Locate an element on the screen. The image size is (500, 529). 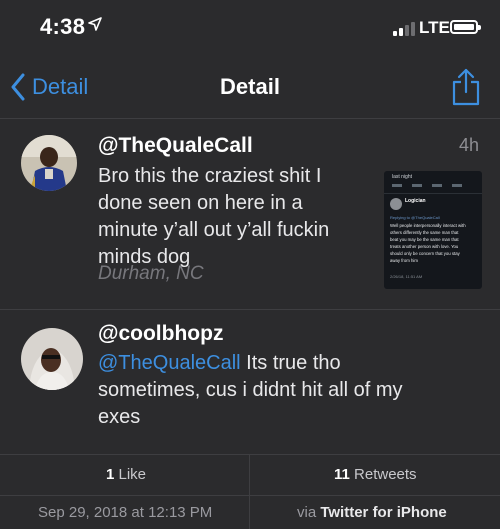
media-name: Logician is located at coordinates (415, 201).